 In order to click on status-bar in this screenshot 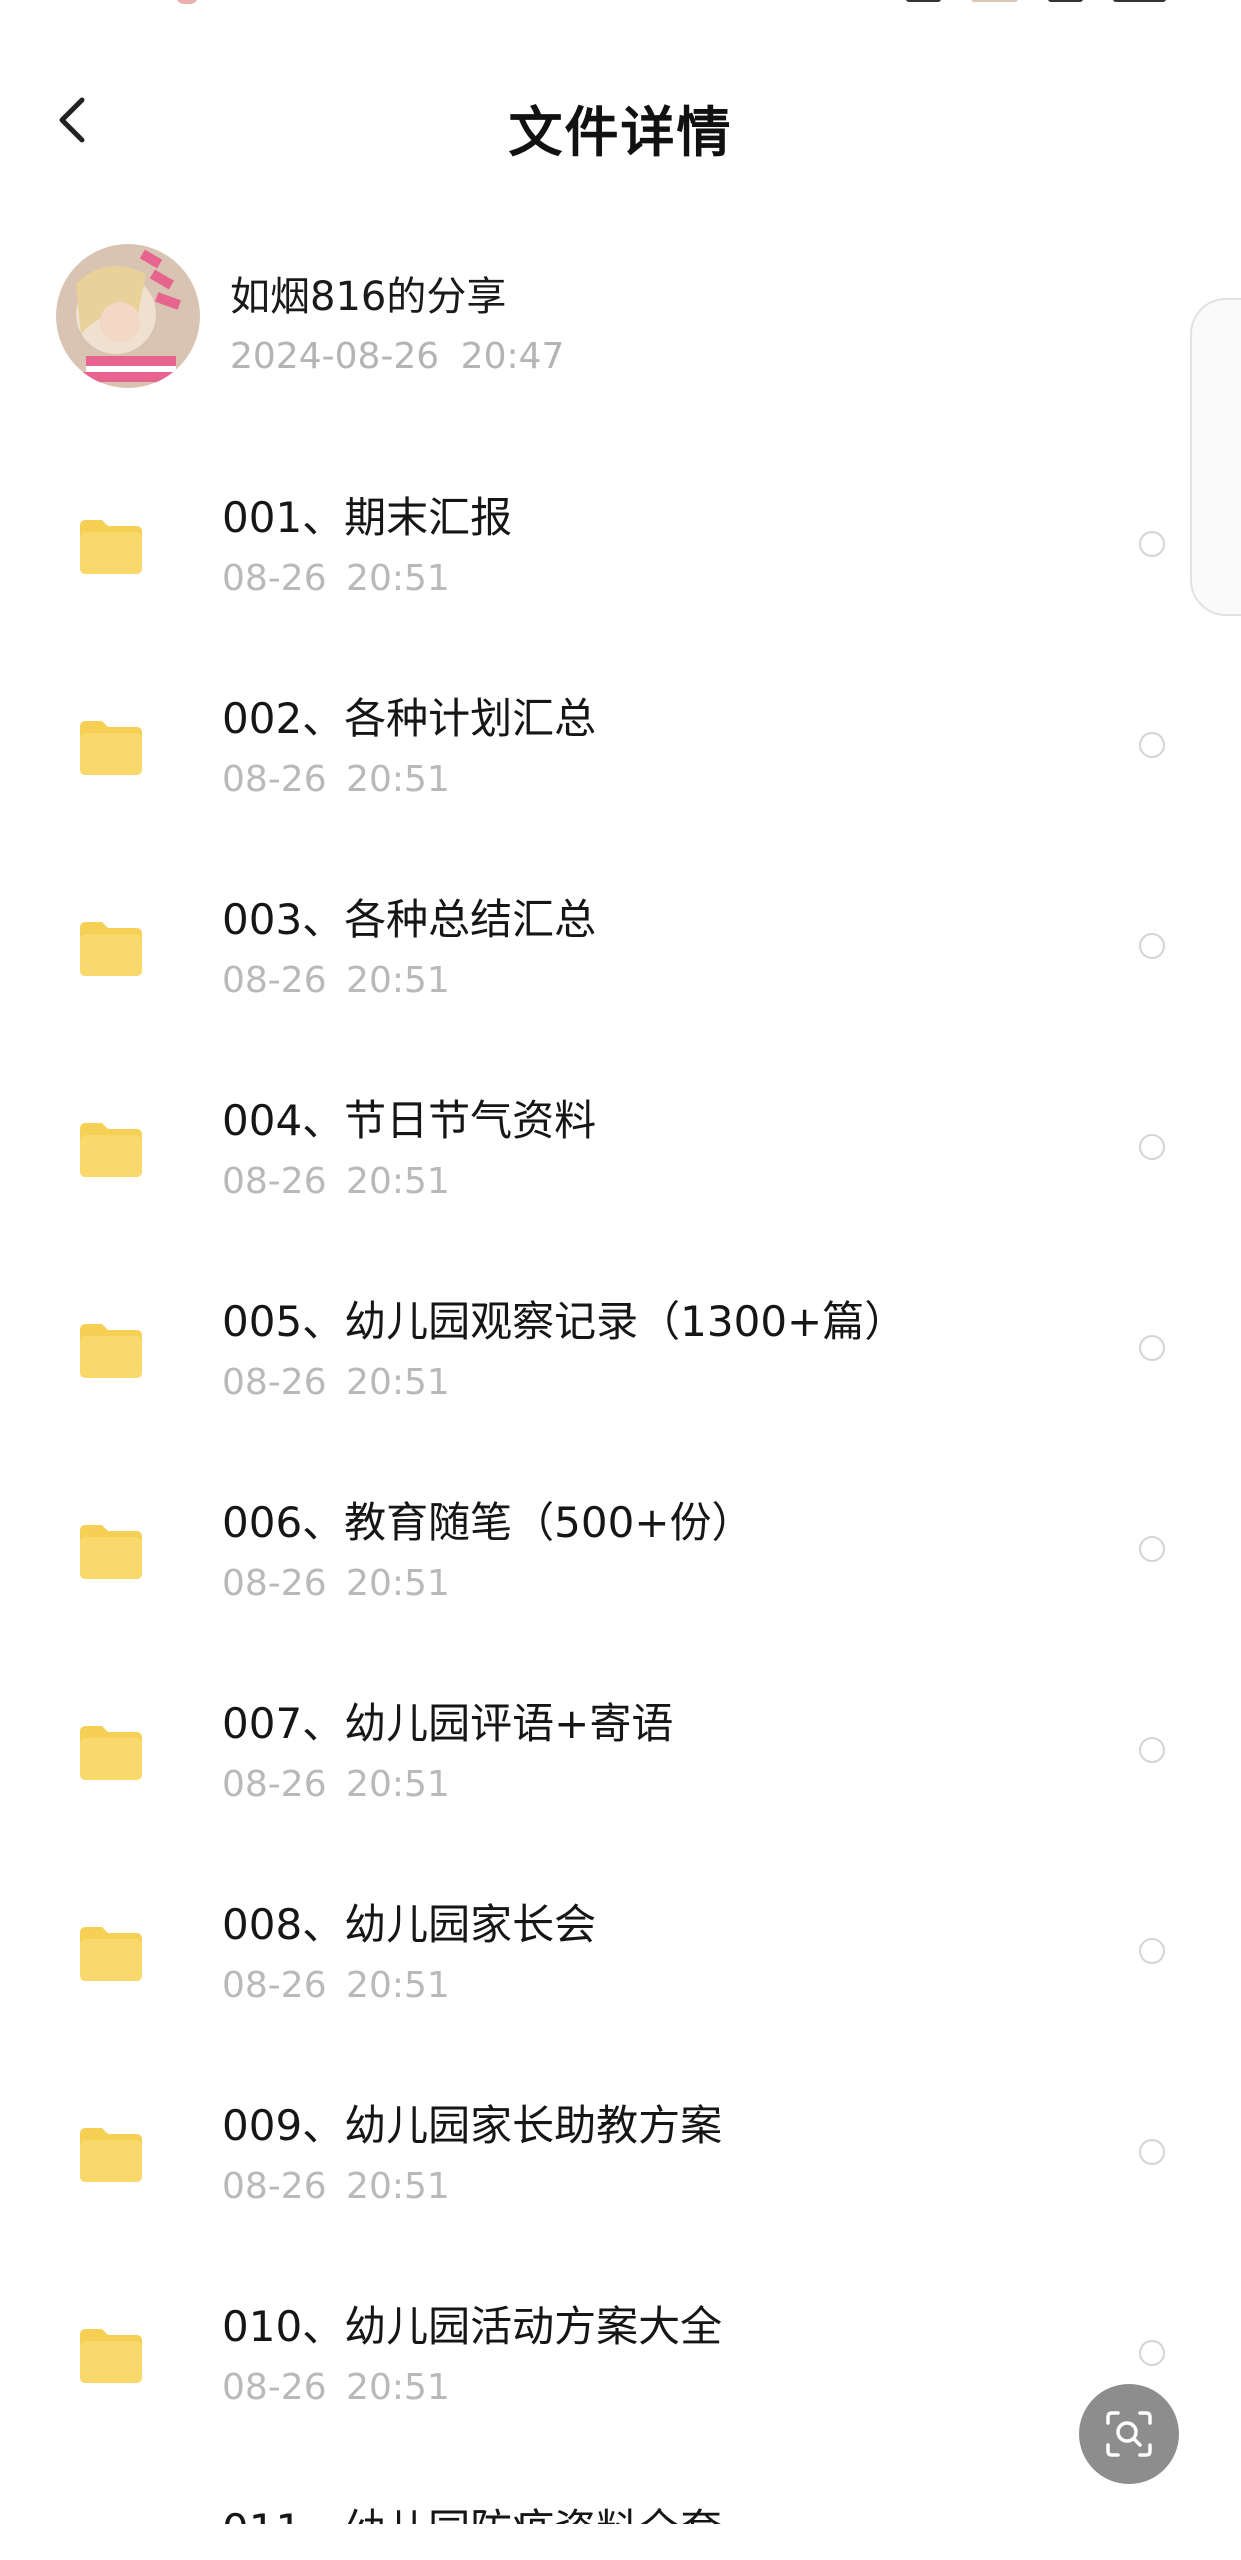, I will do `click(620, 7)`.